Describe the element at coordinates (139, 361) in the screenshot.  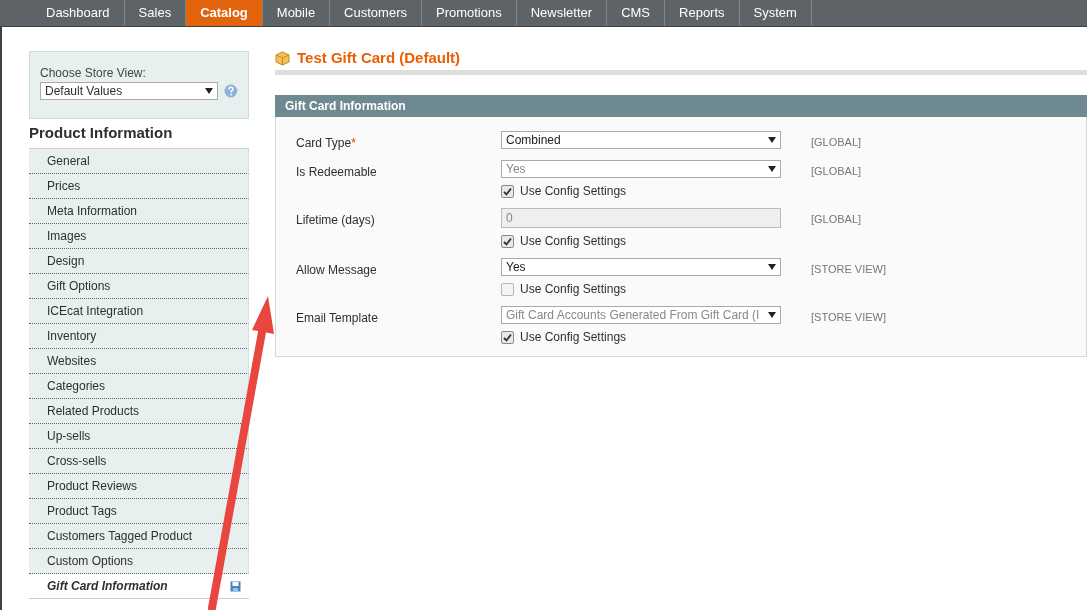
I see `sidebar-item: Websites` at that location.